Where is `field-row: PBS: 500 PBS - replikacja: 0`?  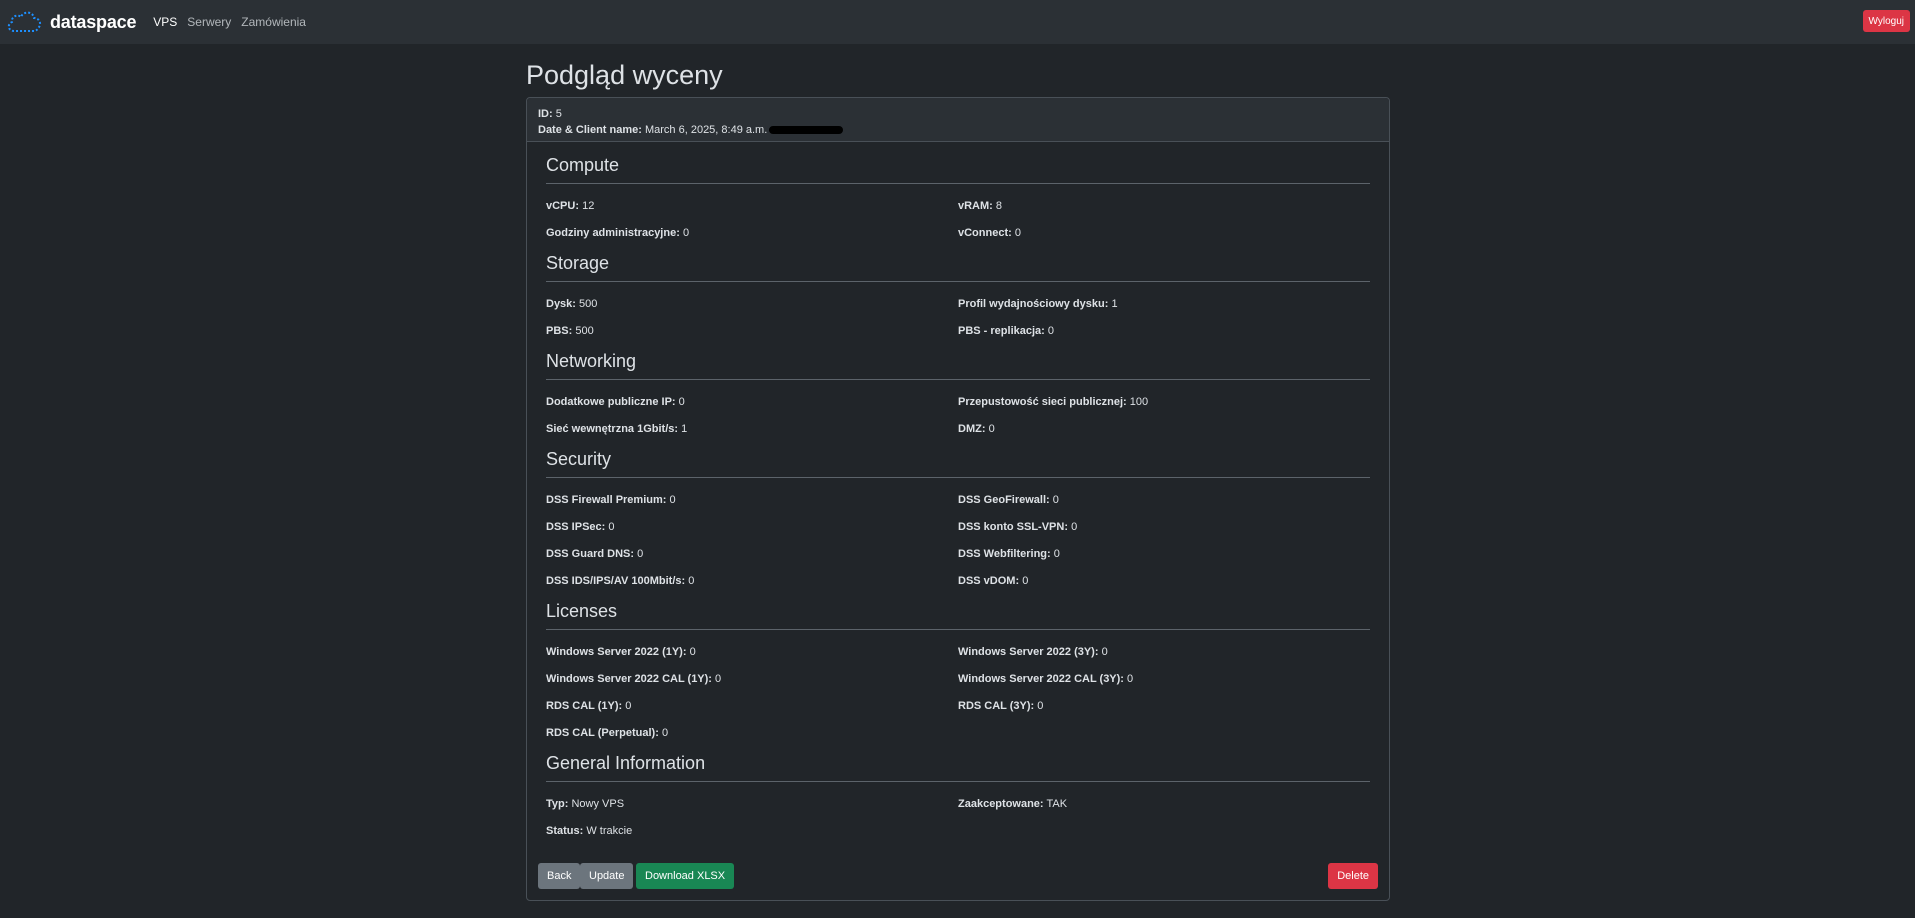 field-row: PBS: 500 PBS - replikacja: 0 is located at coordinates (958, 330).